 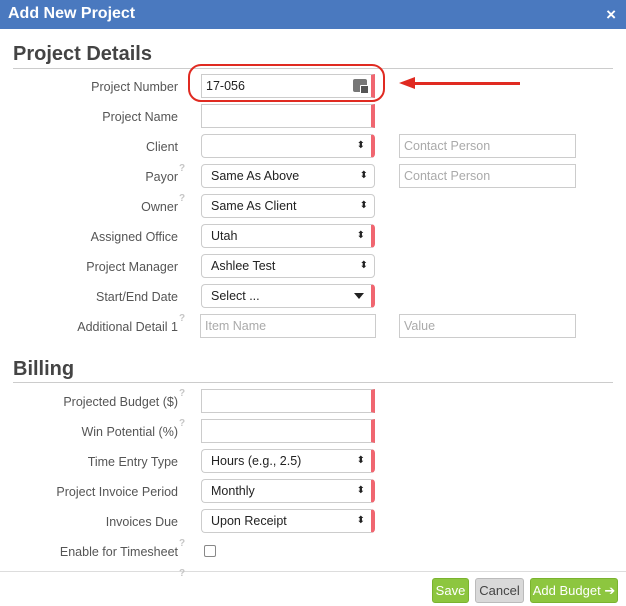 I want to click on payor-value: Same As Above, so click(x=255, y=176).